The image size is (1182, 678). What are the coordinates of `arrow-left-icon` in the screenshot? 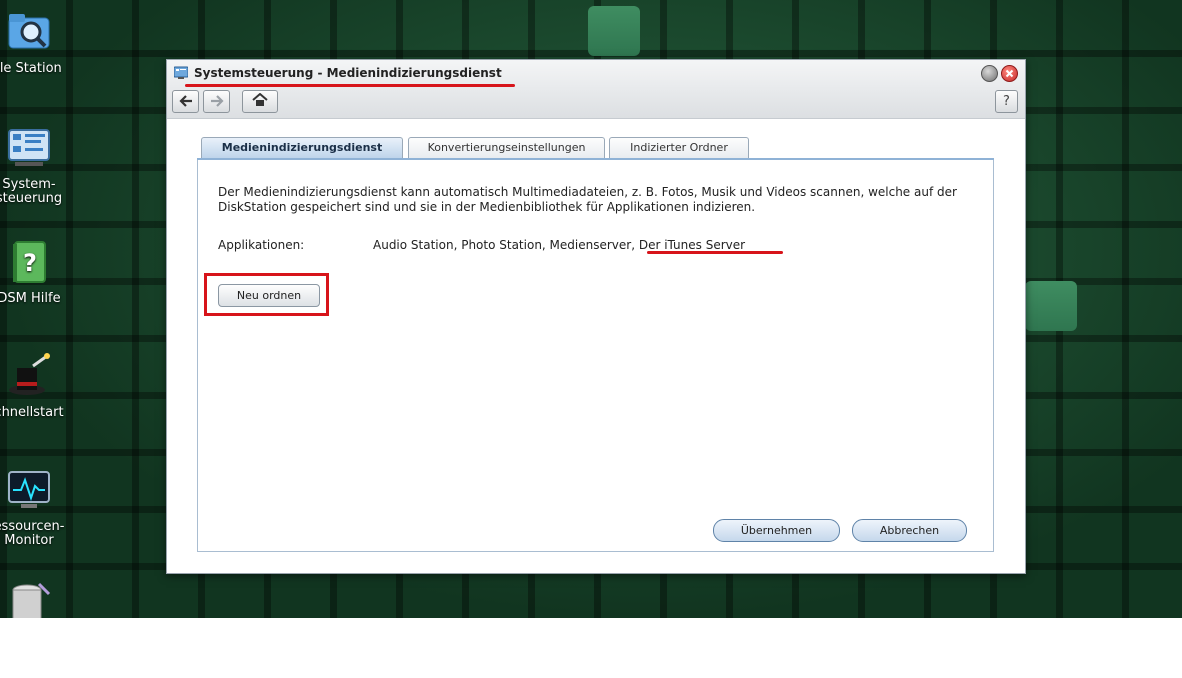 It's located at (185, 101).